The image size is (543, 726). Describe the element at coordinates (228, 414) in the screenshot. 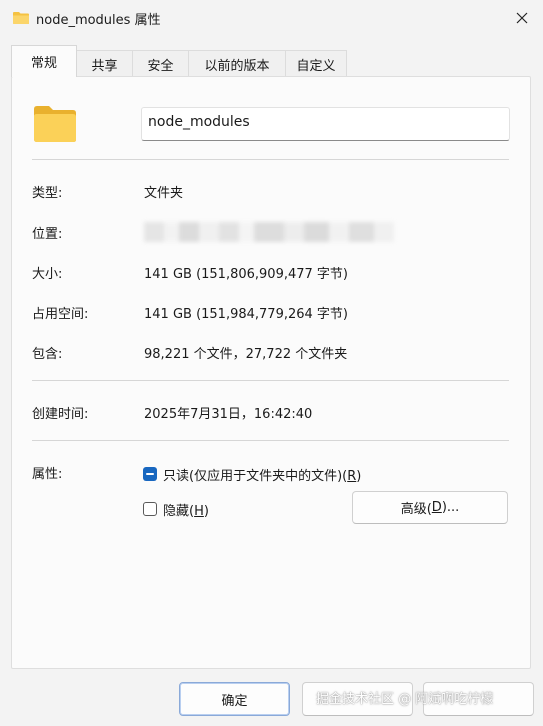

I see `created-value: 2025年7月31日，16:42:40` at that location.